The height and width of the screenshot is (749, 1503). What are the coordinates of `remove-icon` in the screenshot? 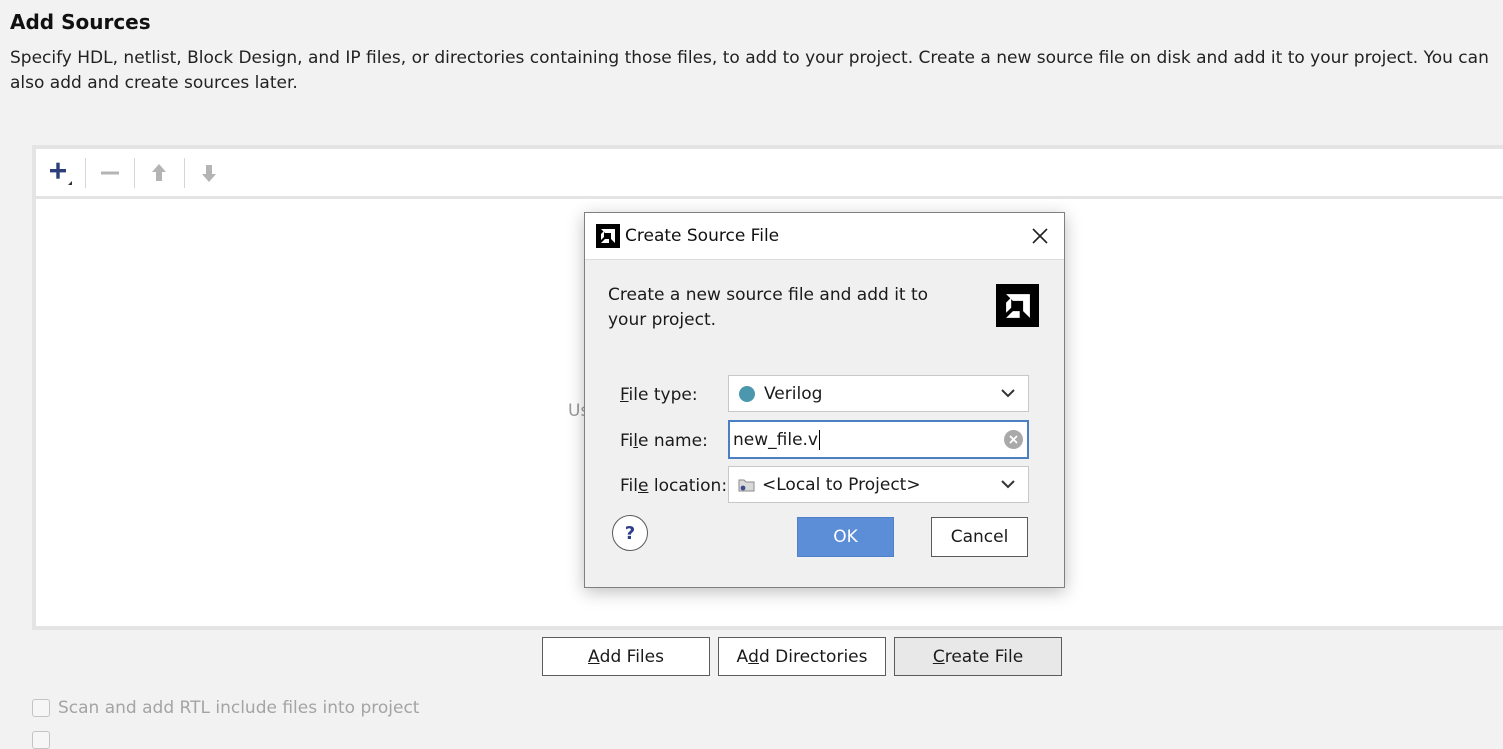 It's located at (110, 173).